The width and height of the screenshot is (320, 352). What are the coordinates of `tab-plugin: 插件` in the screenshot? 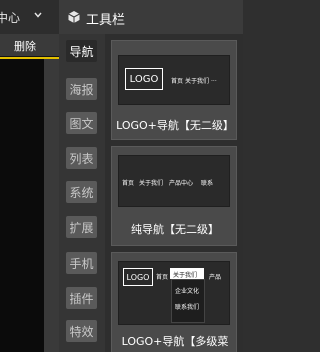 It's located at (81, 298).